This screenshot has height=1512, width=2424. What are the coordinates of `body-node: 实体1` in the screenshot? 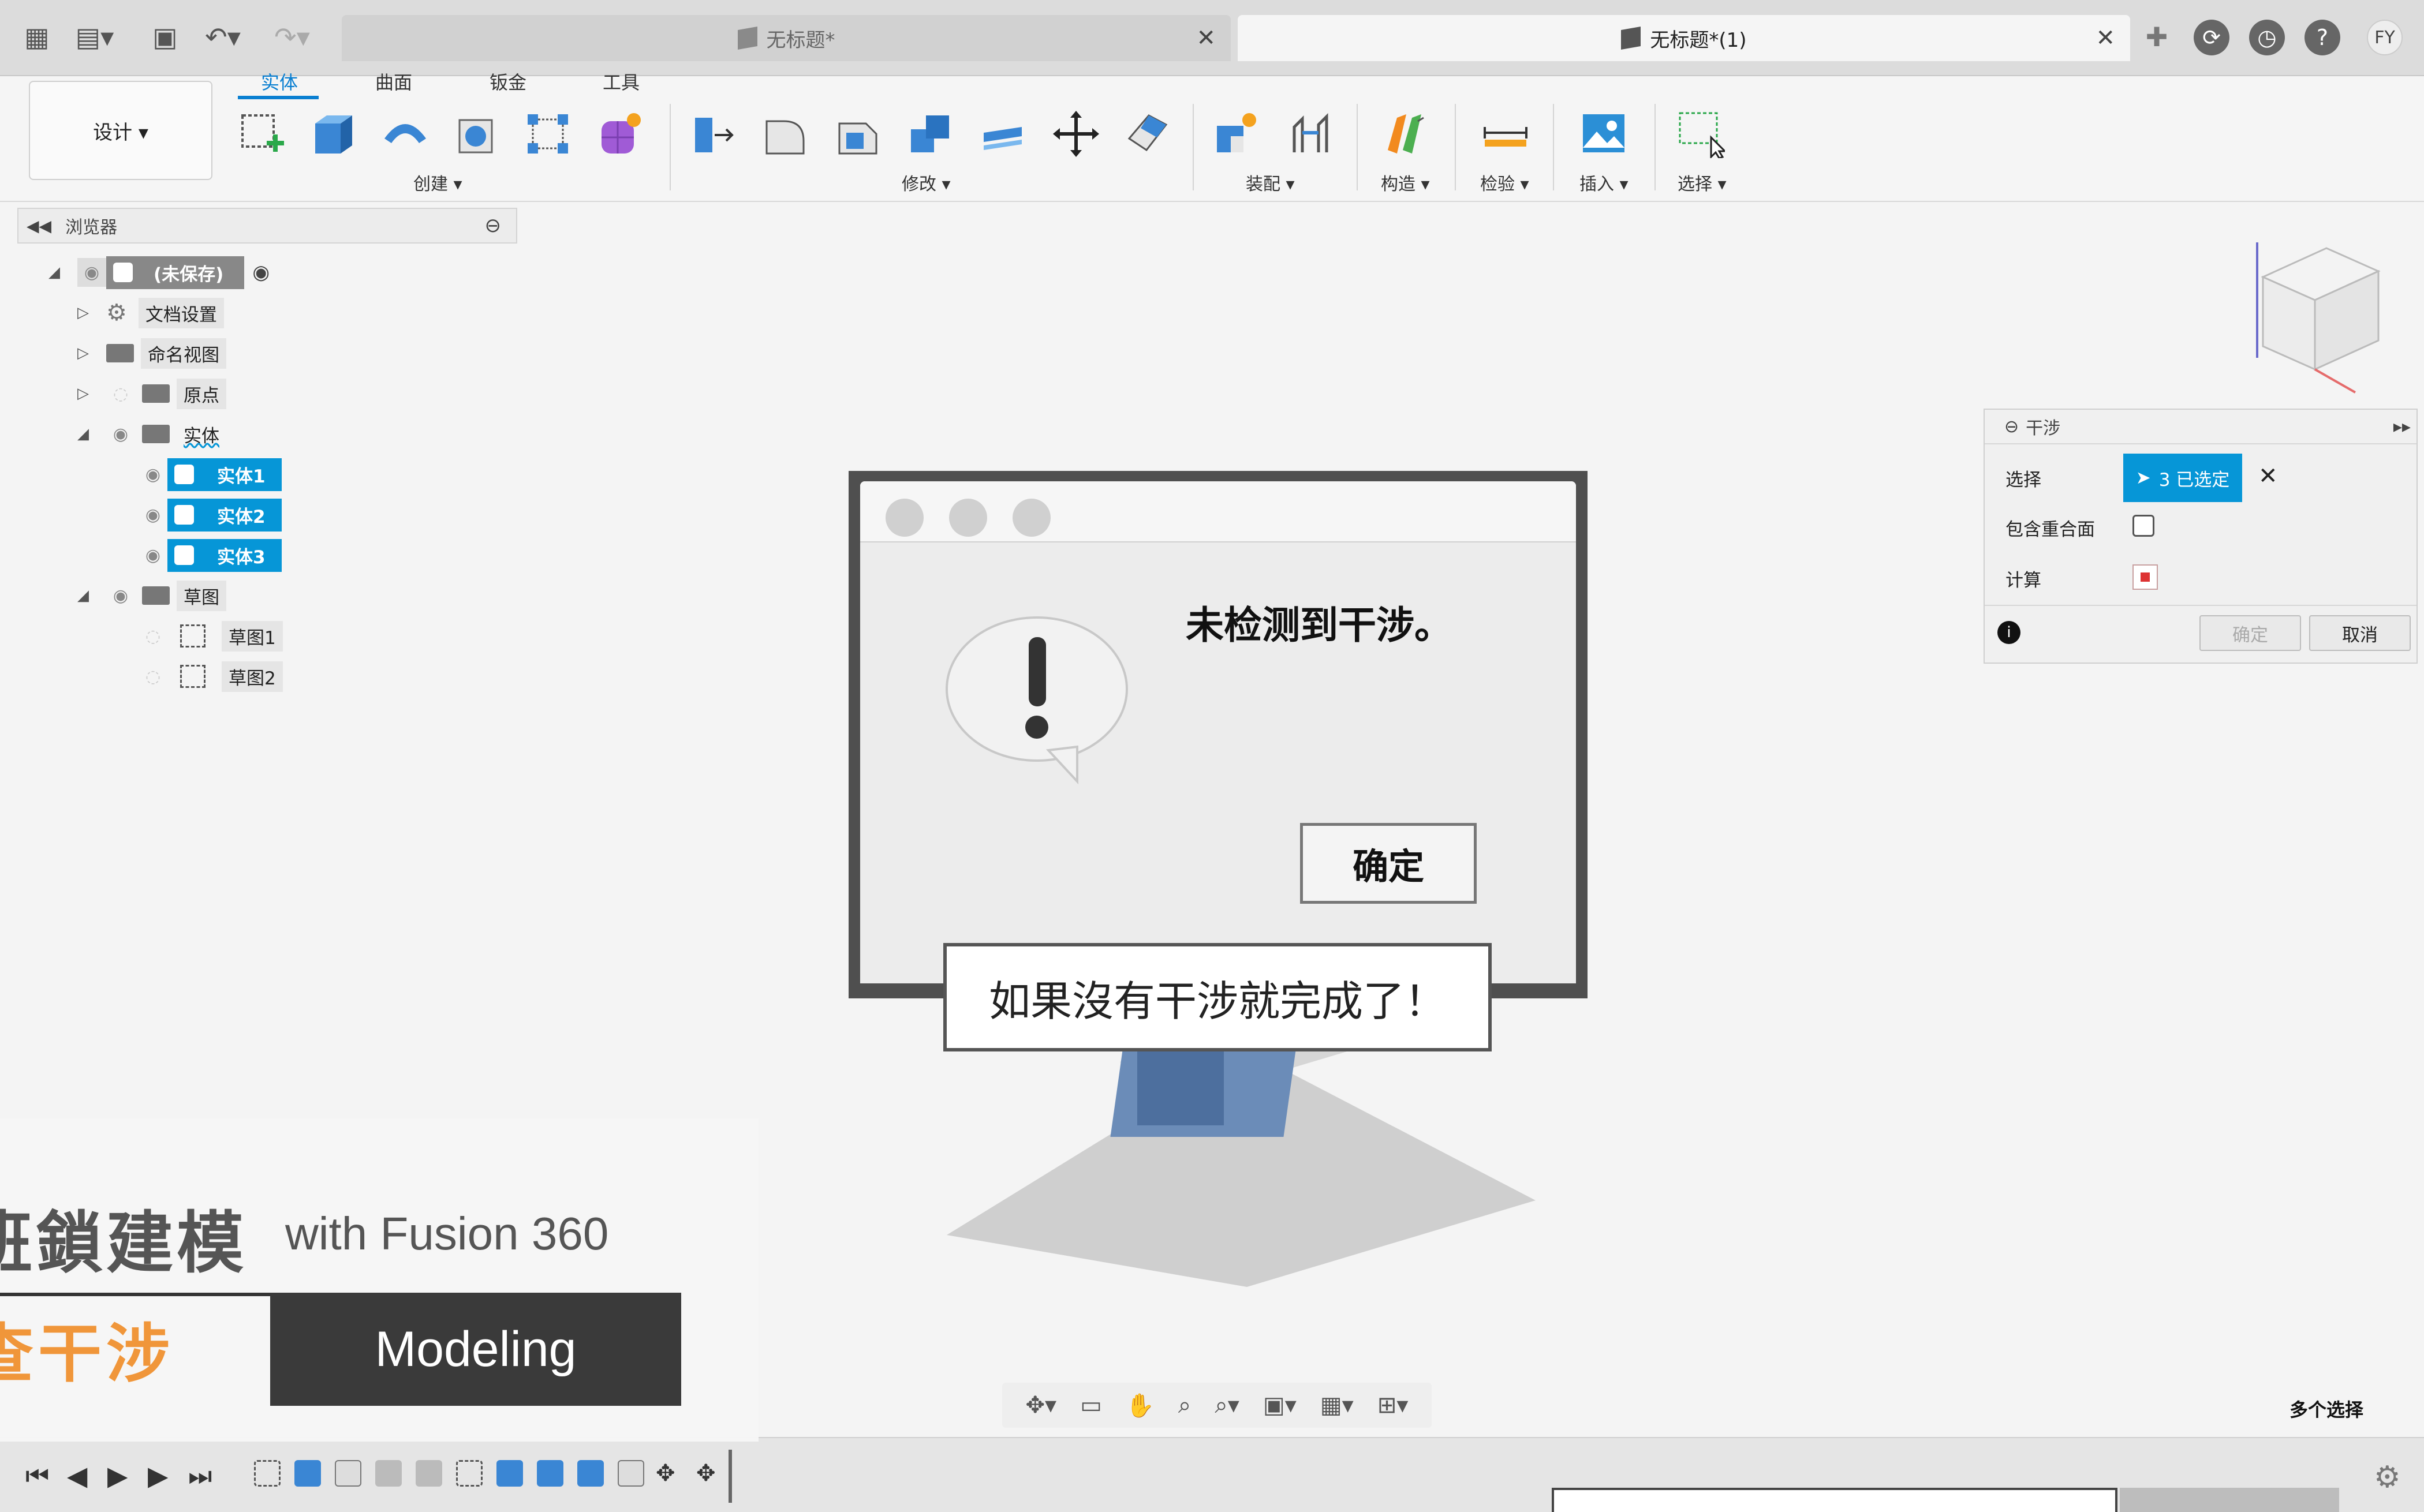 It's located at (225, 475).